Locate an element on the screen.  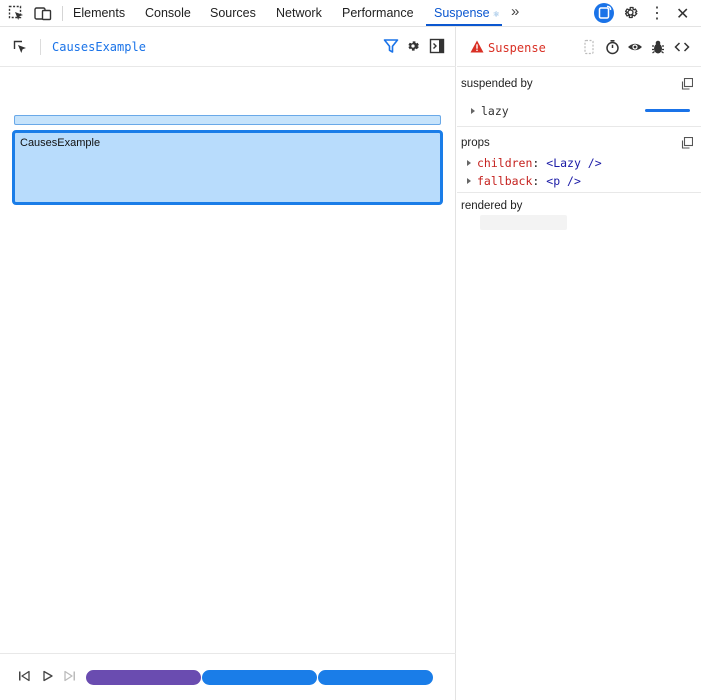
suspense-boundary-rect-selected: CausesExample is located at coordinates (227, 167).